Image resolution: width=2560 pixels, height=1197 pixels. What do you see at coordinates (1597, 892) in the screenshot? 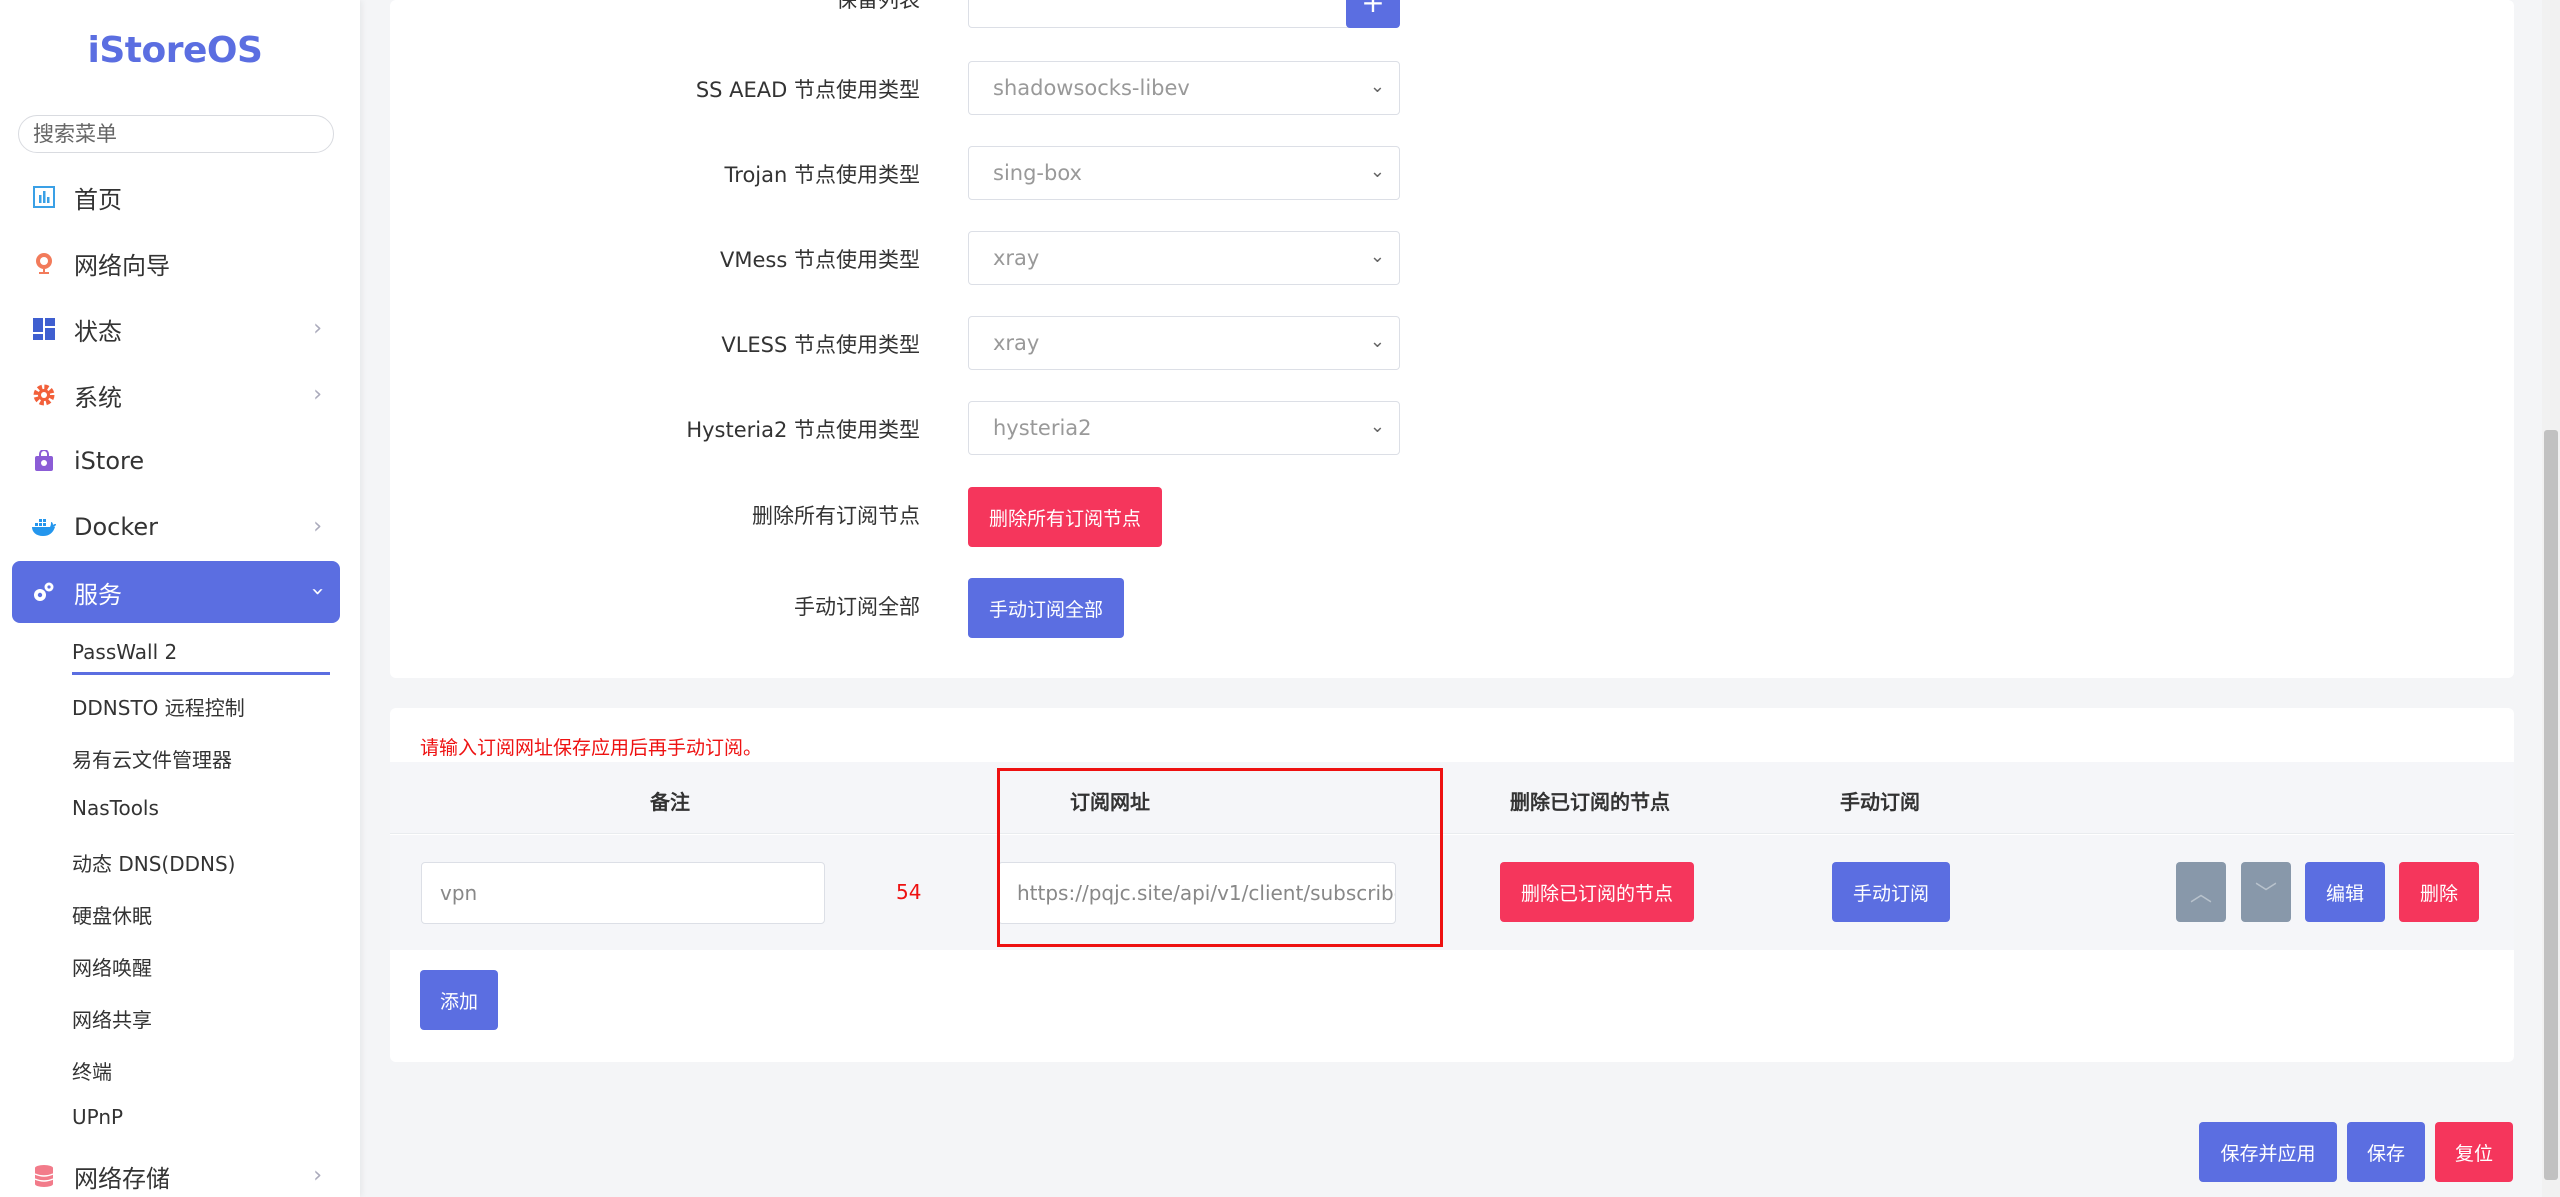
I see `delete-subscribed-nodes-button: 删除已订阅的节点` at bounding box center [1597, 892].